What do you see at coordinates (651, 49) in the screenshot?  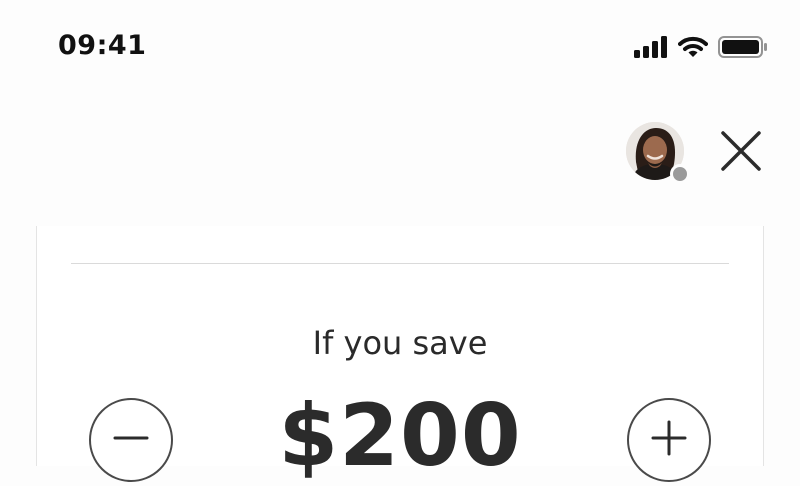 I see `cellular-signal-icon` at bounding box center [651, 49].